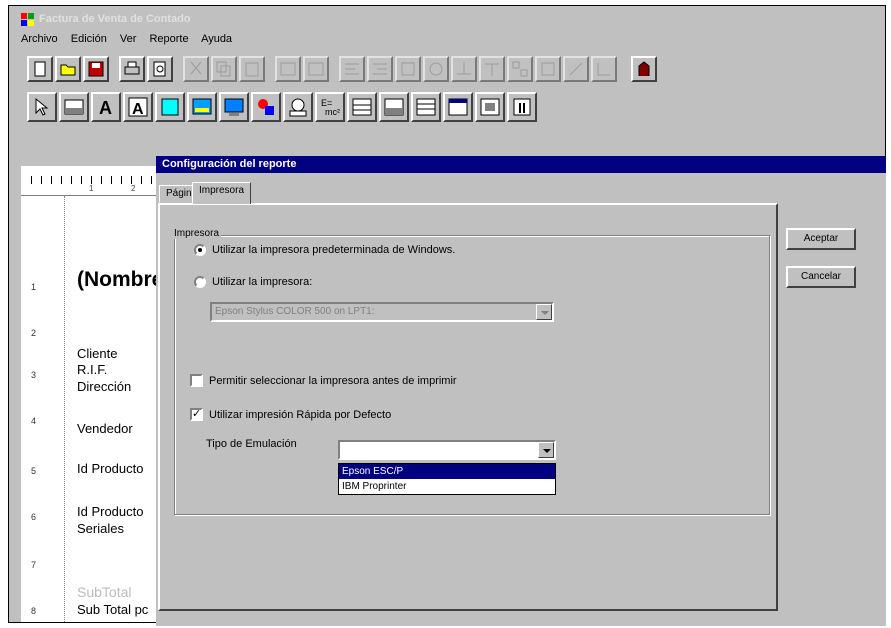 This screenshot has width=891, height=628. What do you see at coordinates (251, 444) in the screenshot?
I see `emulation-label: Tipo de Emulación` at bounding box center [251, 444].